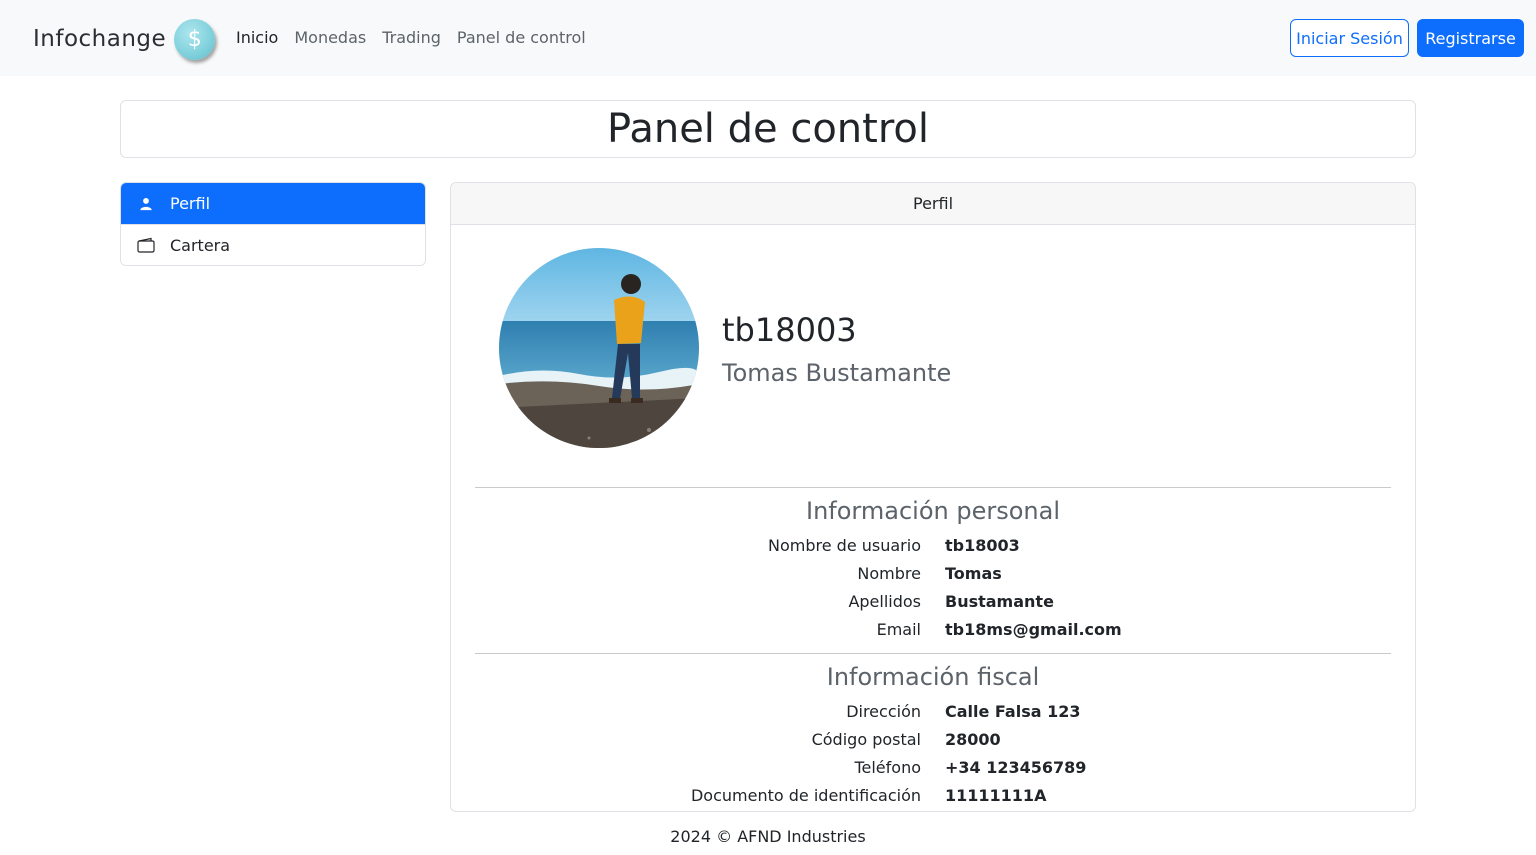  Describe the element at coordinates (866, 739) in the screenshot. I see `info-label: Código postal` at that location.